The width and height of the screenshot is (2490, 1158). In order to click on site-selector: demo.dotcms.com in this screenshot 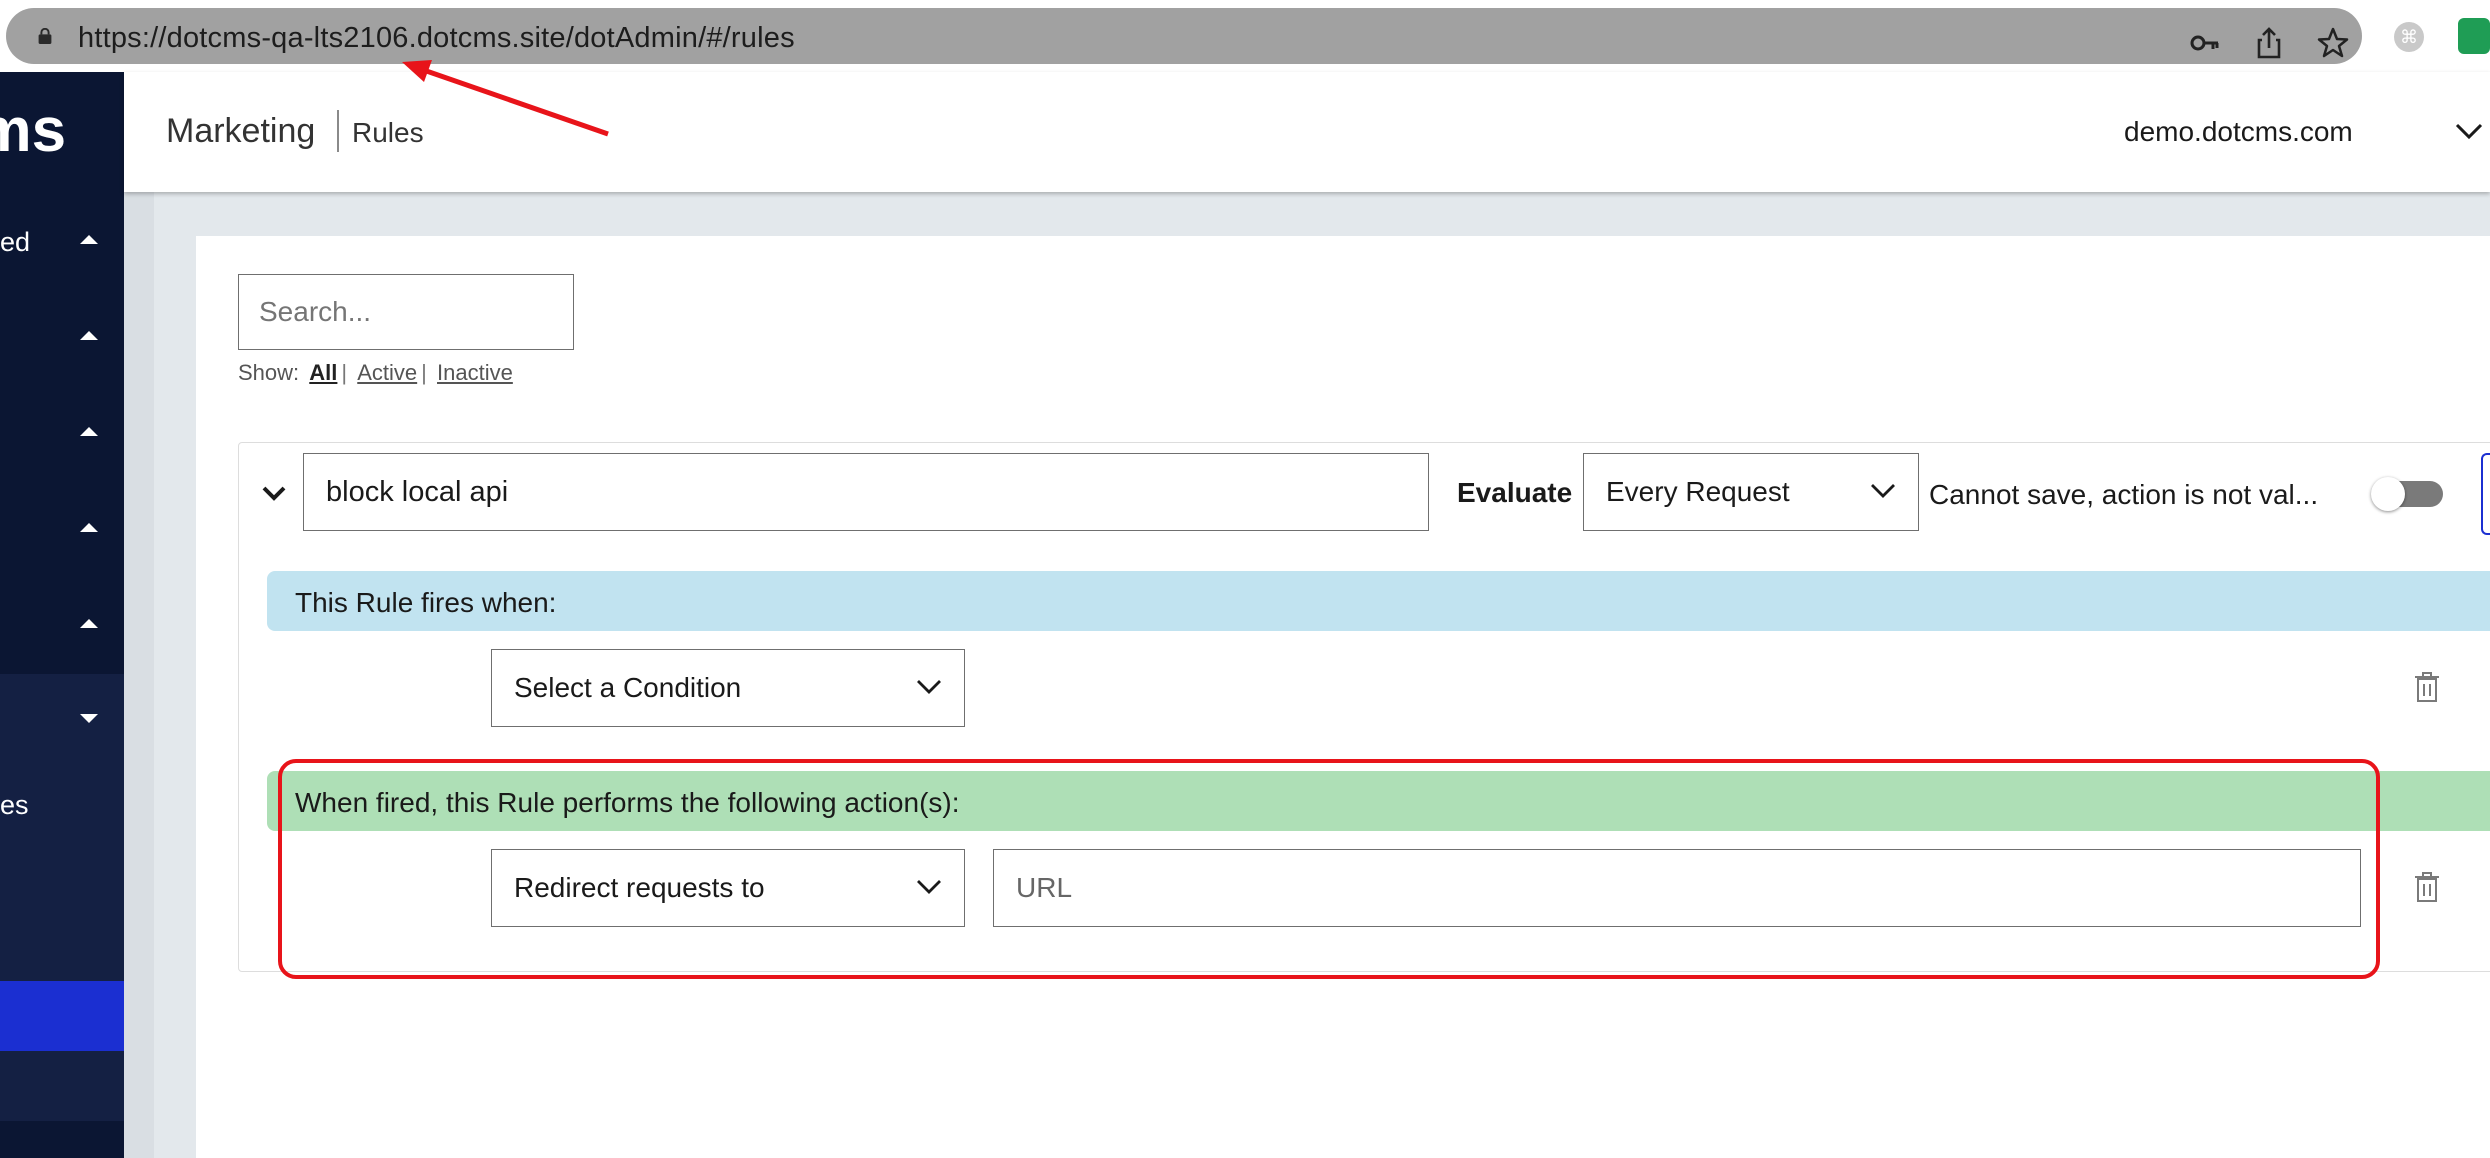, I will do `click(2238, 132)`.